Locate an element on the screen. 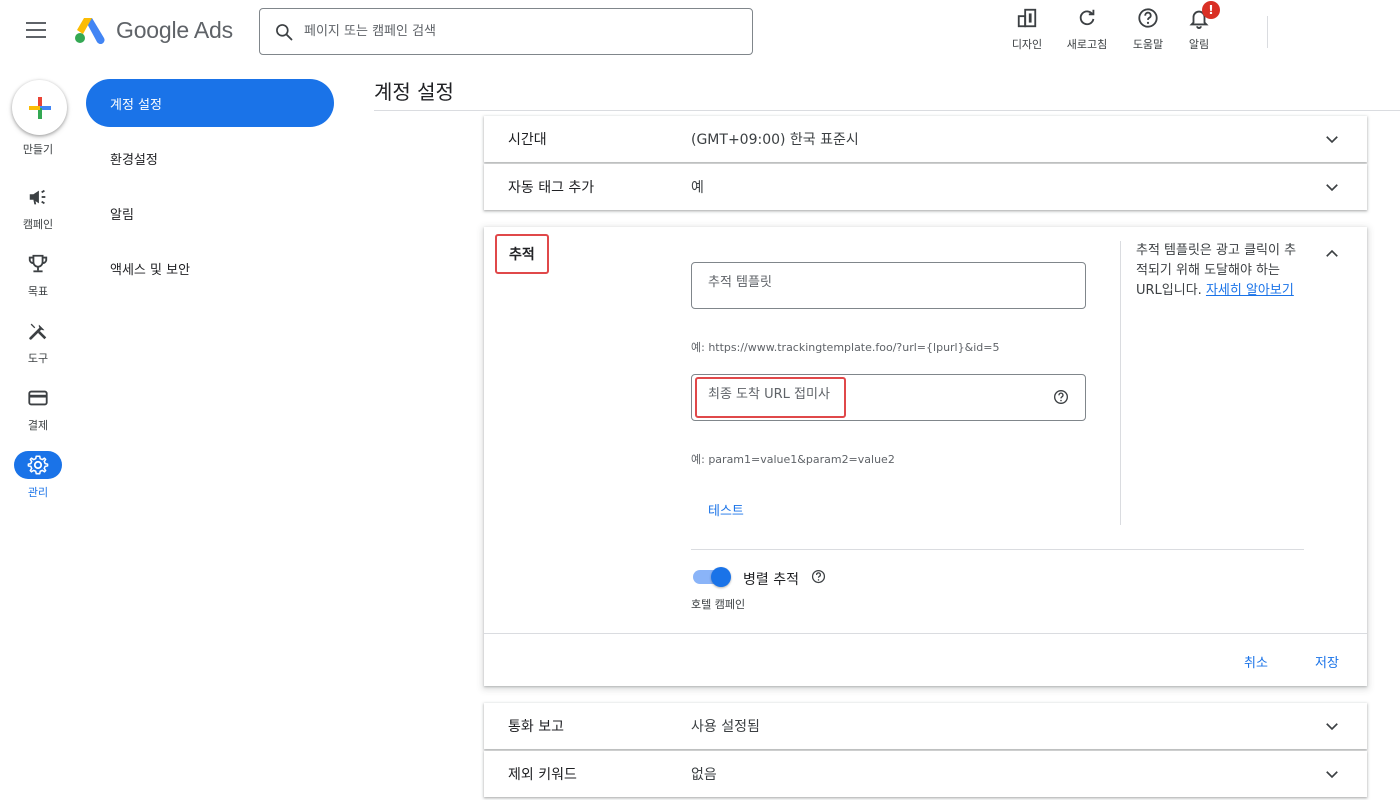 Image resolution: width=1400 pixels, height=800 pixels. plus-icon is located at coordinates (39, 107).